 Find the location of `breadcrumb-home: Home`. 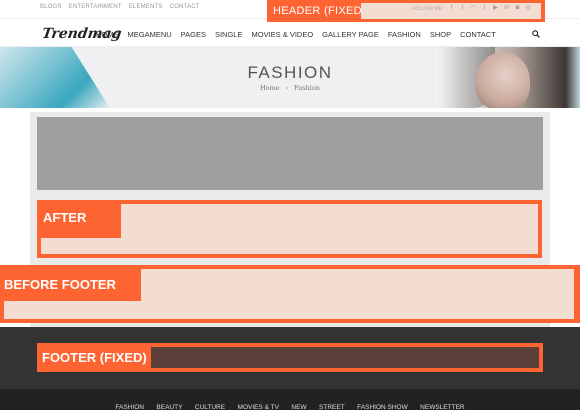

breadcrumb-home: Home is located at coordinates (270, 88).